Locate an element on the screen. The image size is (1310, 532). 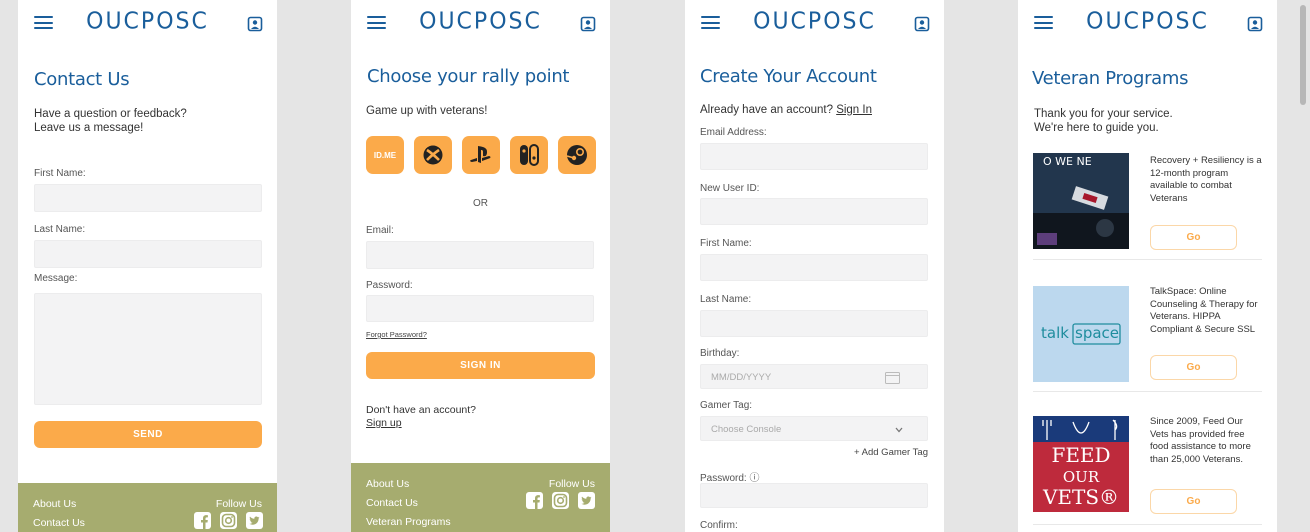
calendar-icon is located at coordinates (892, 377).